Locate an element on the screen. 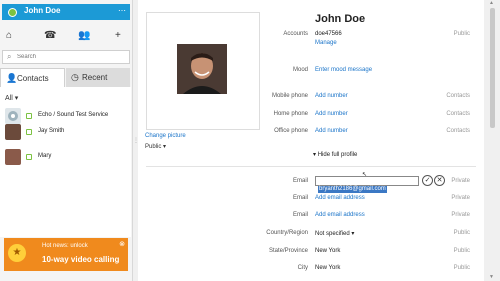 Image resolution: width=500 pixels, height=281 pixels. field-label: State/Province is located at coordinates (288, 251).